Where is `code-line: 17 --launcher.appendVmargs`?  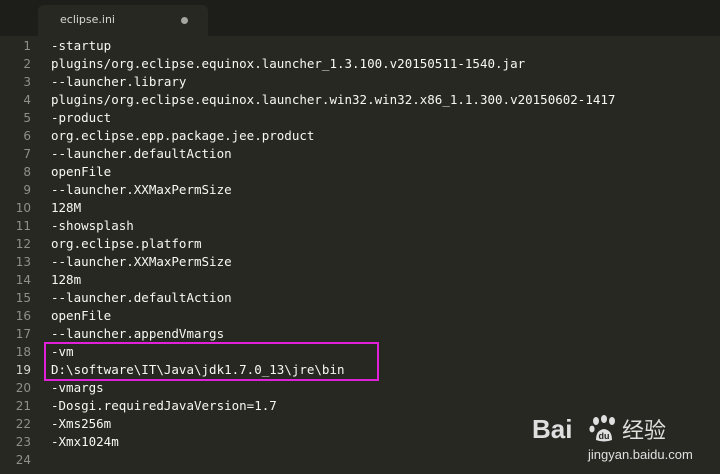
code-line: 17 --launcher.appendVmargs is located at coordinates (360, 334).